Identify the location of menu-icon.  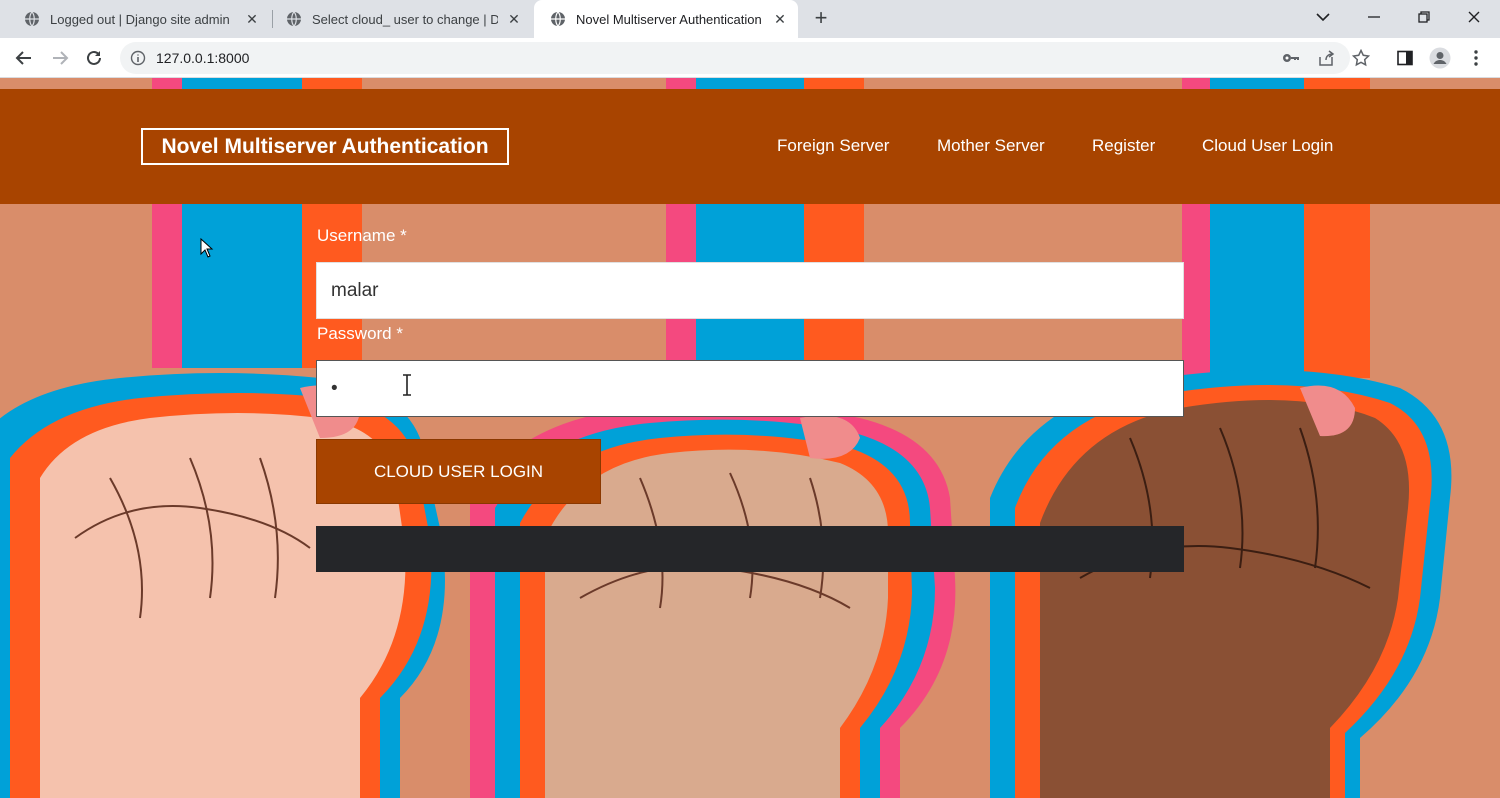
(1476, 58).